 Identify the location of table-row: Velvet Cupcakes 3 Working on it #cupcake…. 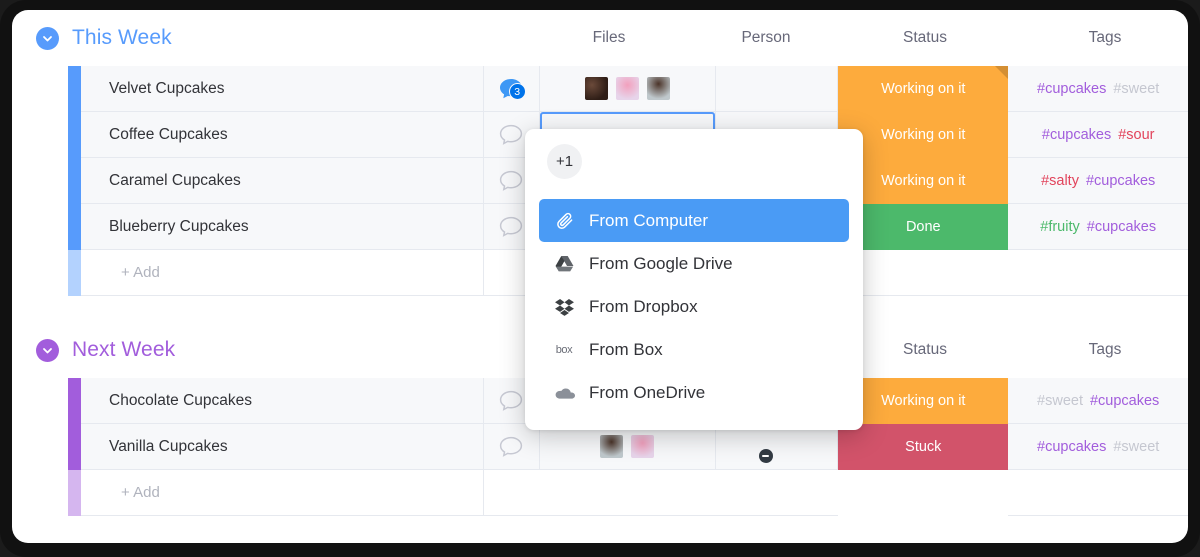
(628, 89).